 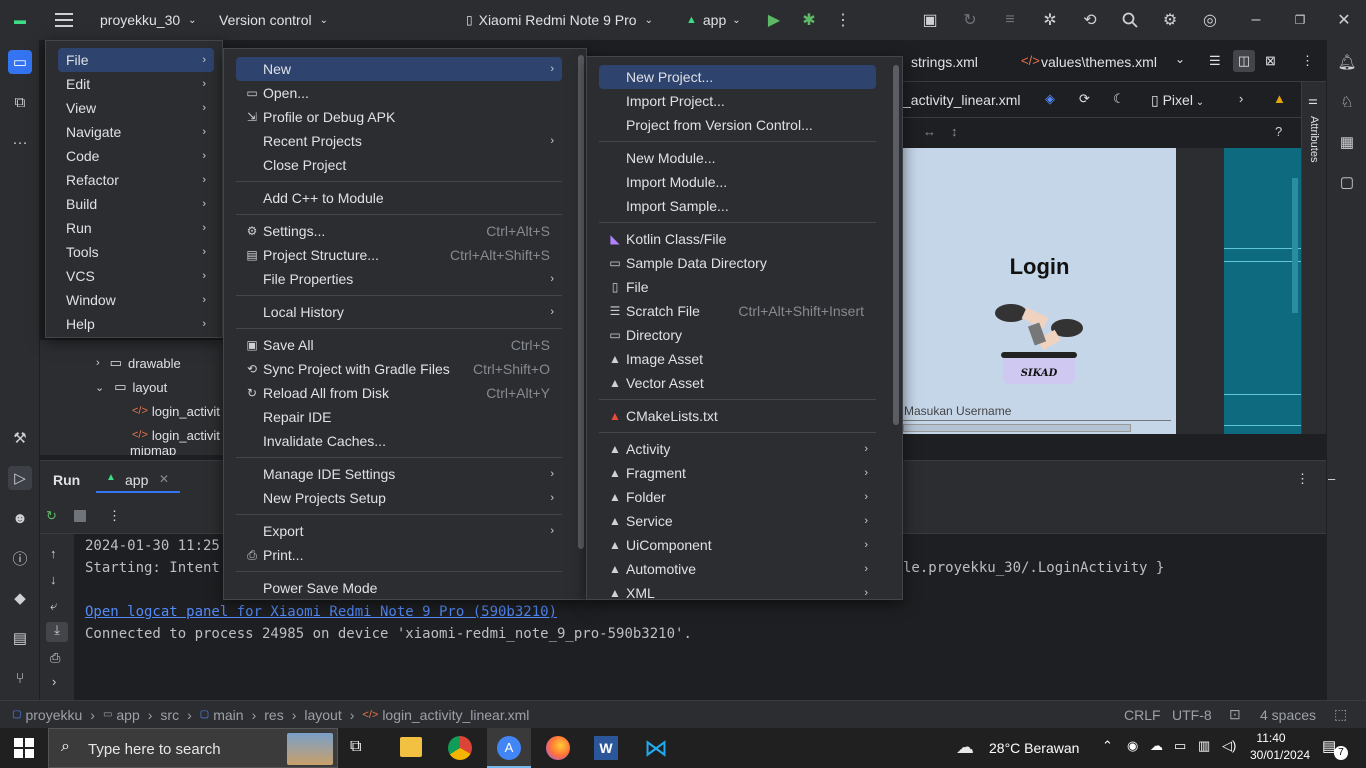 What do you see at coordinates (110, 363) in the screenshot?
I see `tree-row-drawable: › ▭ drawable` at bounding box center [110, 363].